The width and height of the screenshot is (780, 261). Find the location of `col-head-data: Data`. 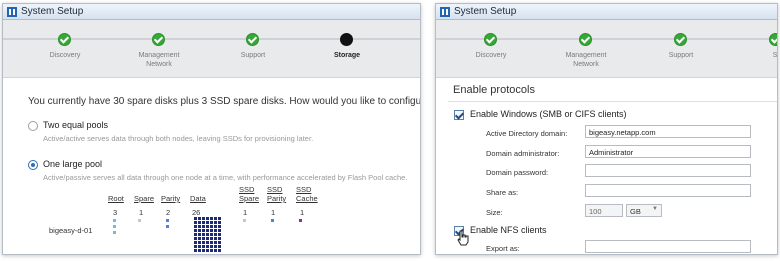

col-head-data: Data is located at coordinates (198, 198).